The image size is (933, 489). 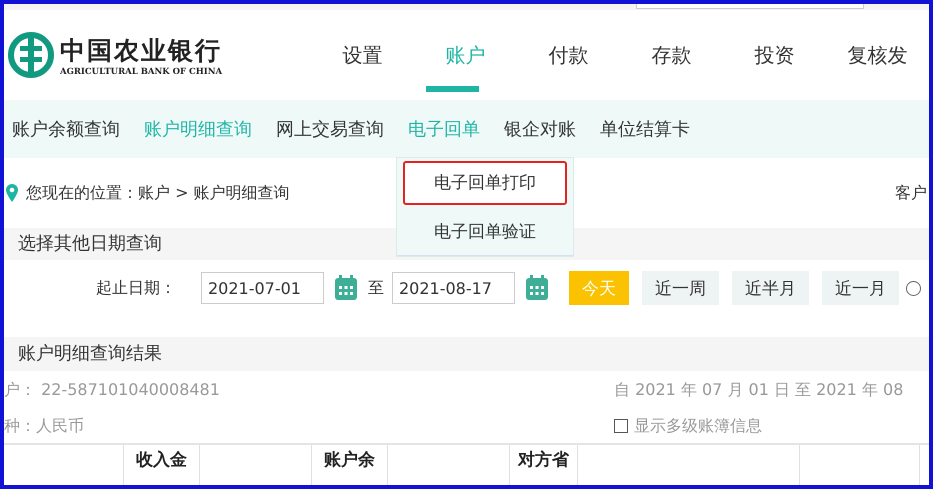 I want to click on nav-tab: 复核发, so click(x=877, y=55).